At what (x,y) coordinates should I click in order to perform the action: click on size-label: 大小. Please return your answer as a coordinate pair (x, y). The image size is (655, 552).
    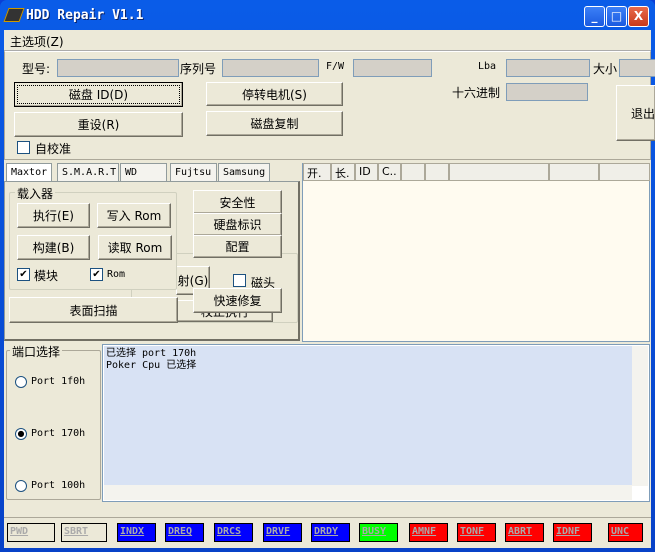
    Looking at the image, I should click on (605, 69).